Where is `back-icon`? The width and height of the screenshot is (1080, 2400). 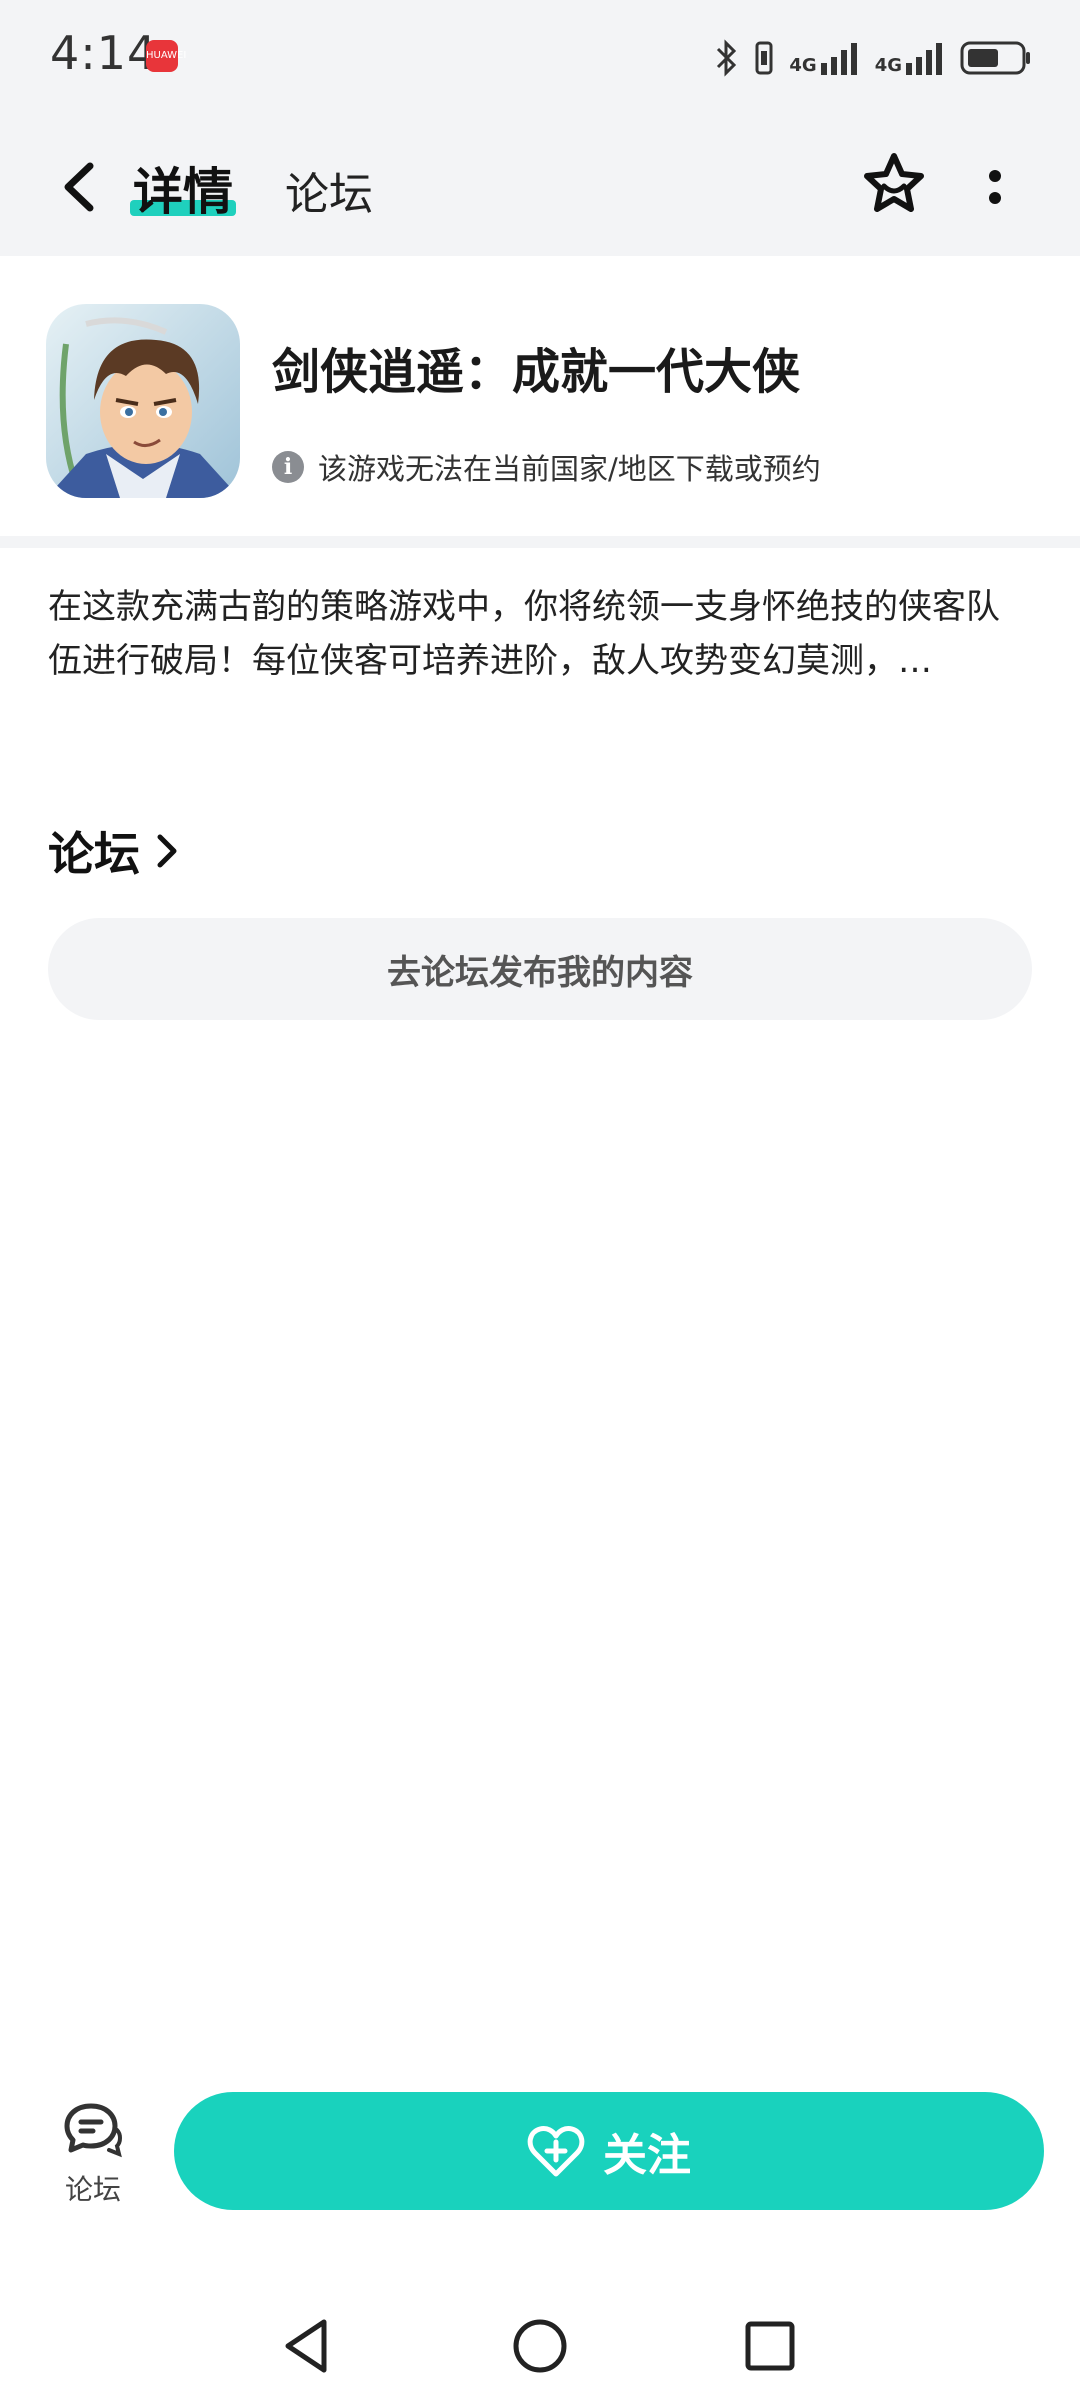 back-icon is located at coordinates (80, 187).